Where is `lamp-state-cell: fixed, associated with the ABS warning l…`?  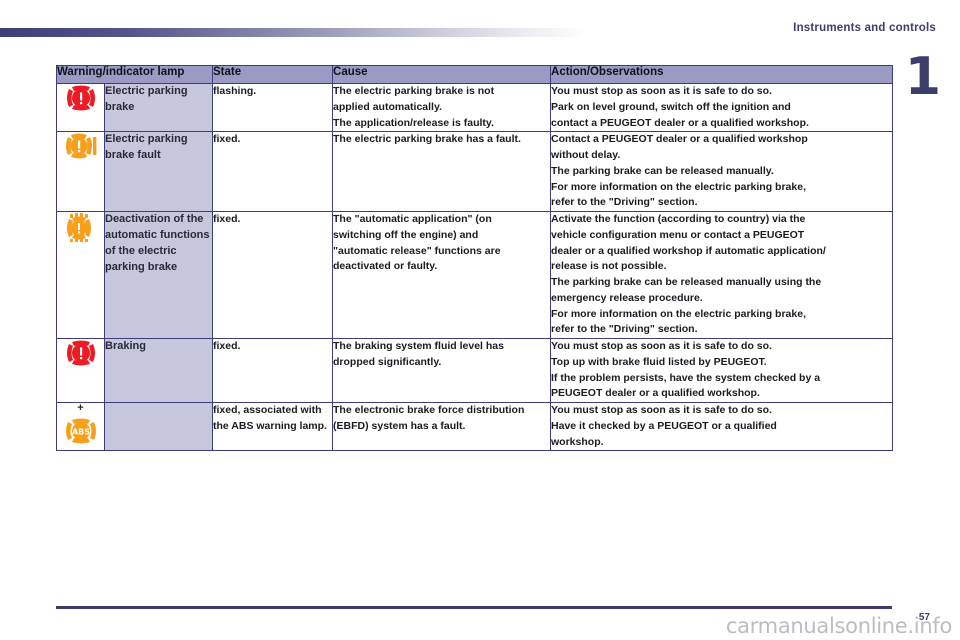
lamp-state-cell: fixed, associated with the ABS warning l… is located at coordinates (273, 426).